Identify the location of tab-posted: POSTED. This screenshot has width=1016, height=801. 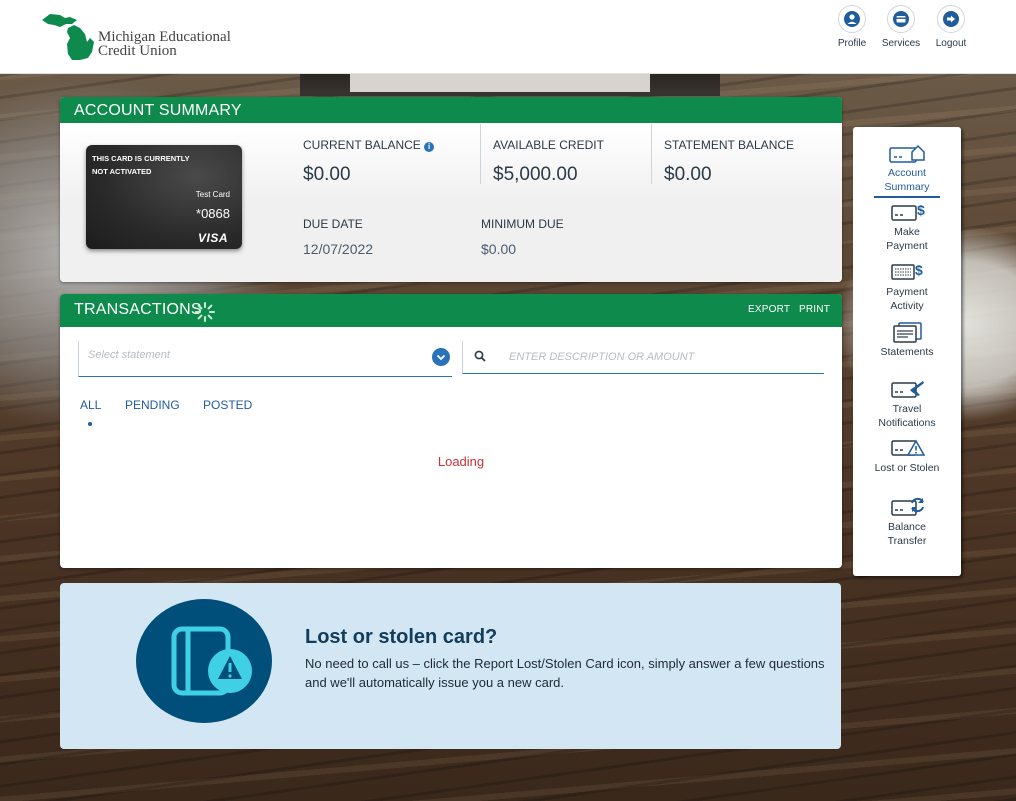
(227, 405).